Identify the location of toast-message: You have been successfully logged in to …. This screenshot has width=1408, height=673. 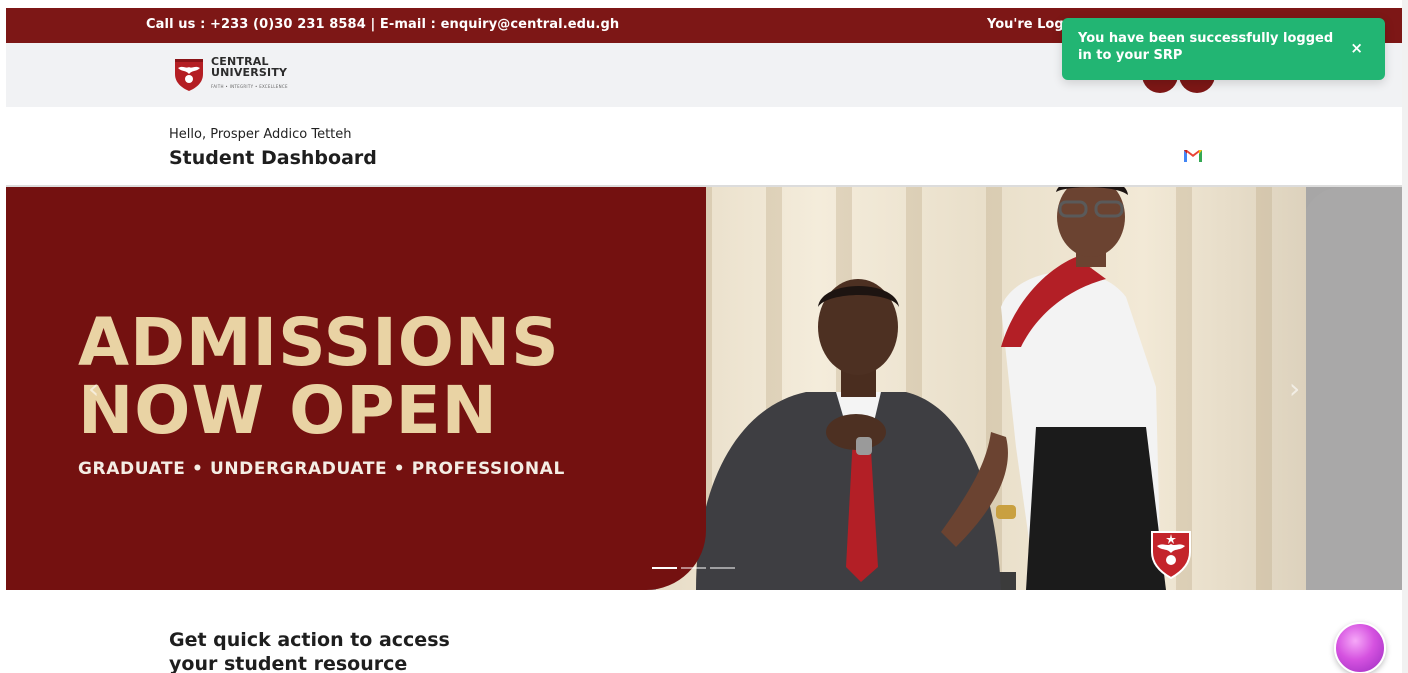
(1206, 47).